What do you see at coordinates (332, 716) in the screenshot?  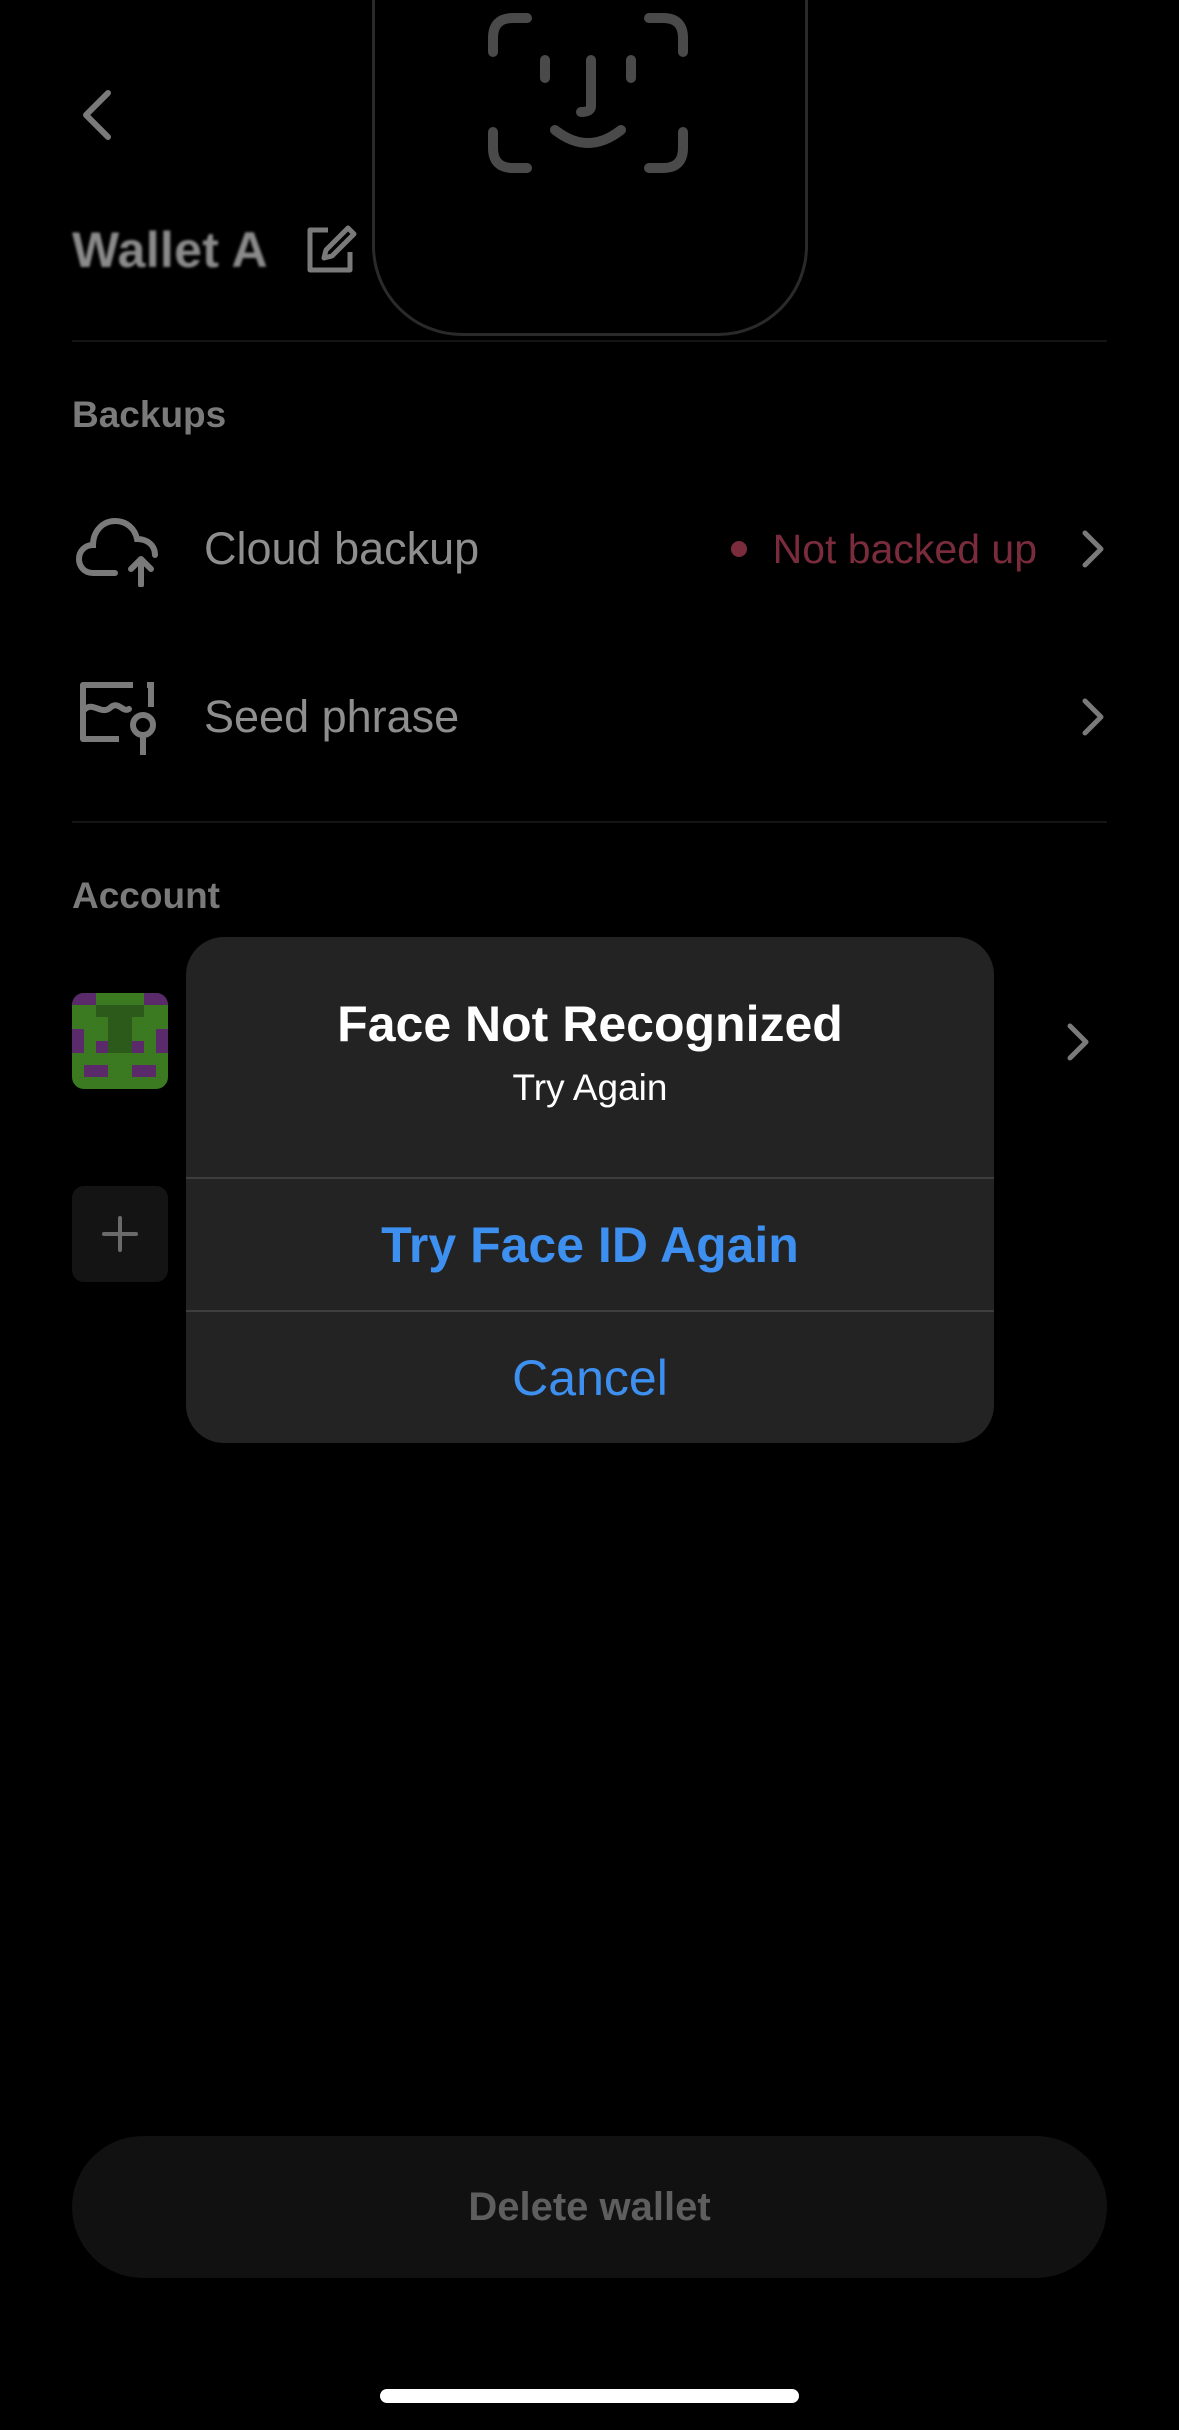 I see `seed-phrase-label: Seed phrase` at bounding box center [332, 716].